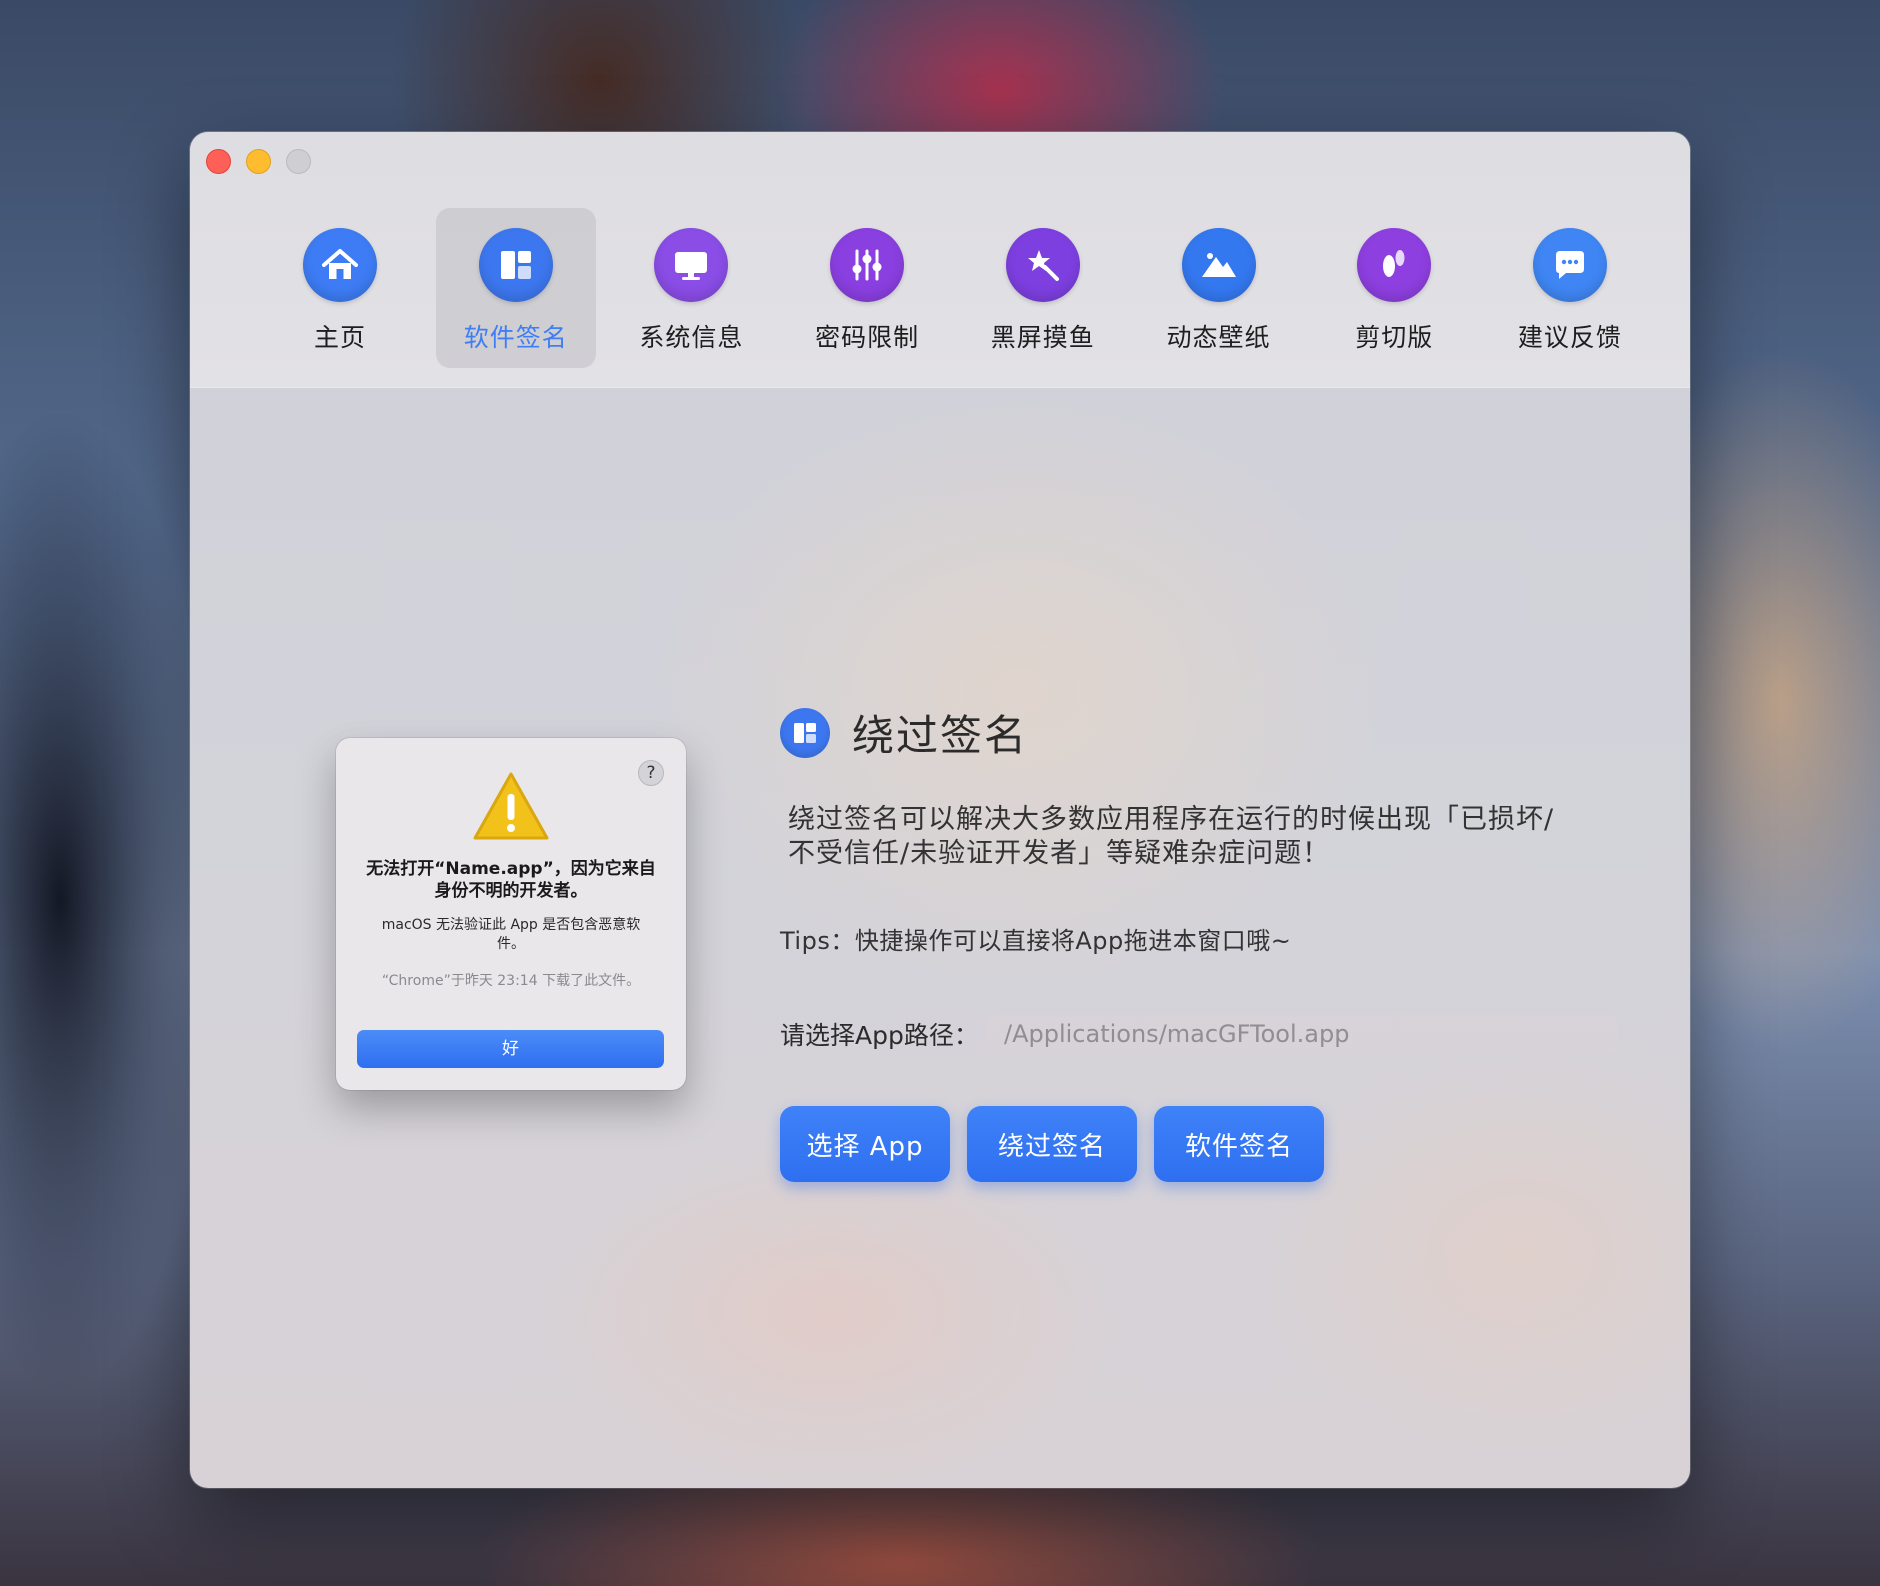 The width and height of the screenshot is (1880, 1586). Describe the element at coordinates (1239, 1144) in the screenshot. I see `sign-software-button: 软件签名` at that location.